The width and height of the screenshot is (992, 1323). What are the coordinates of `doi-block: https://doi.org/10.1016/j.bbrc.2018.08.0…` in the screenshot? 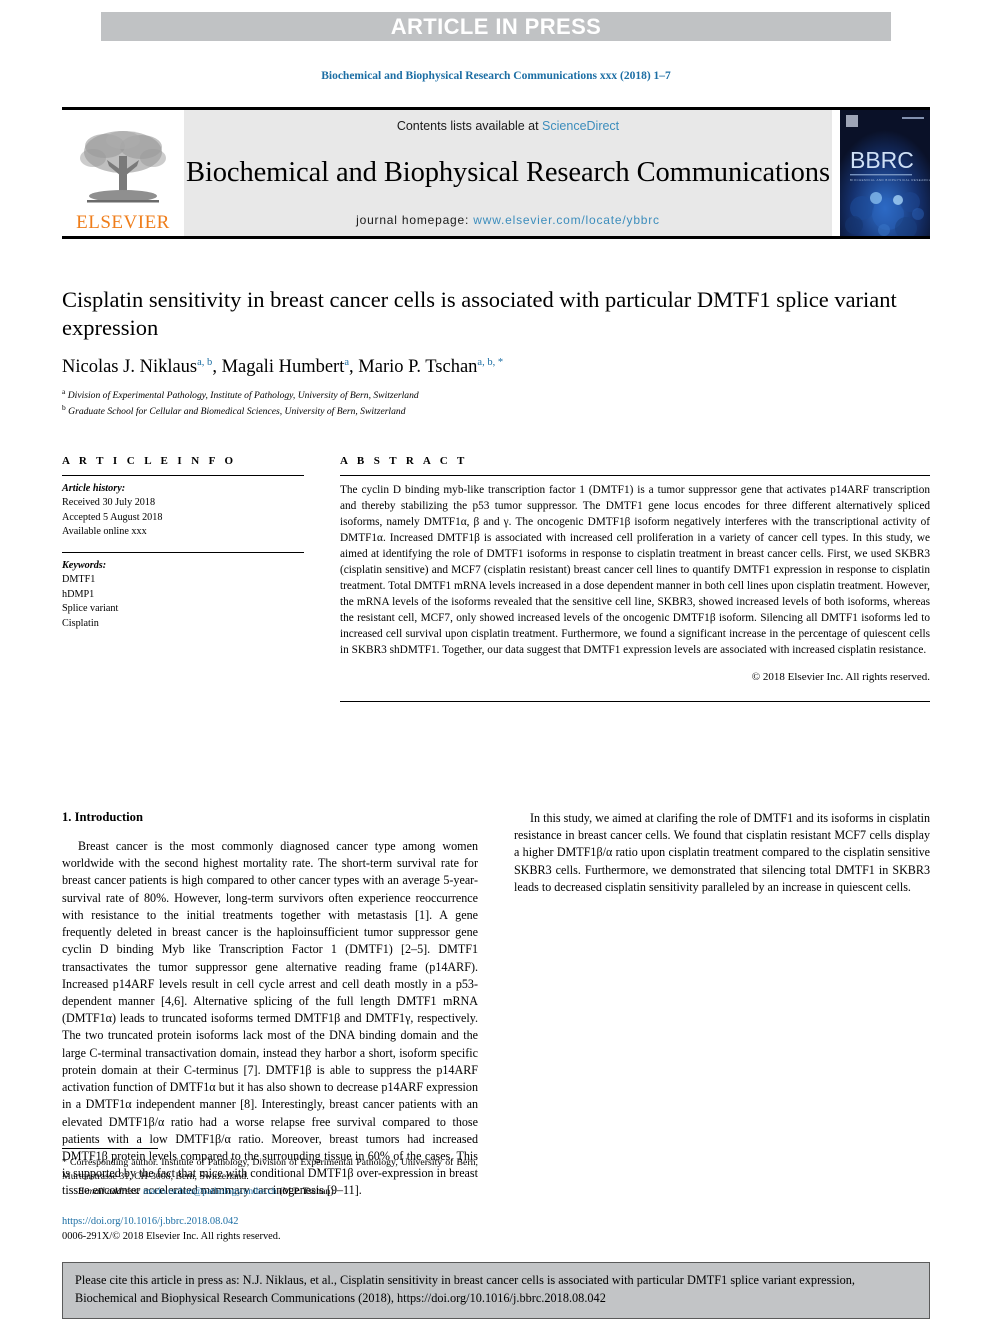 It's located at (270, 1229).